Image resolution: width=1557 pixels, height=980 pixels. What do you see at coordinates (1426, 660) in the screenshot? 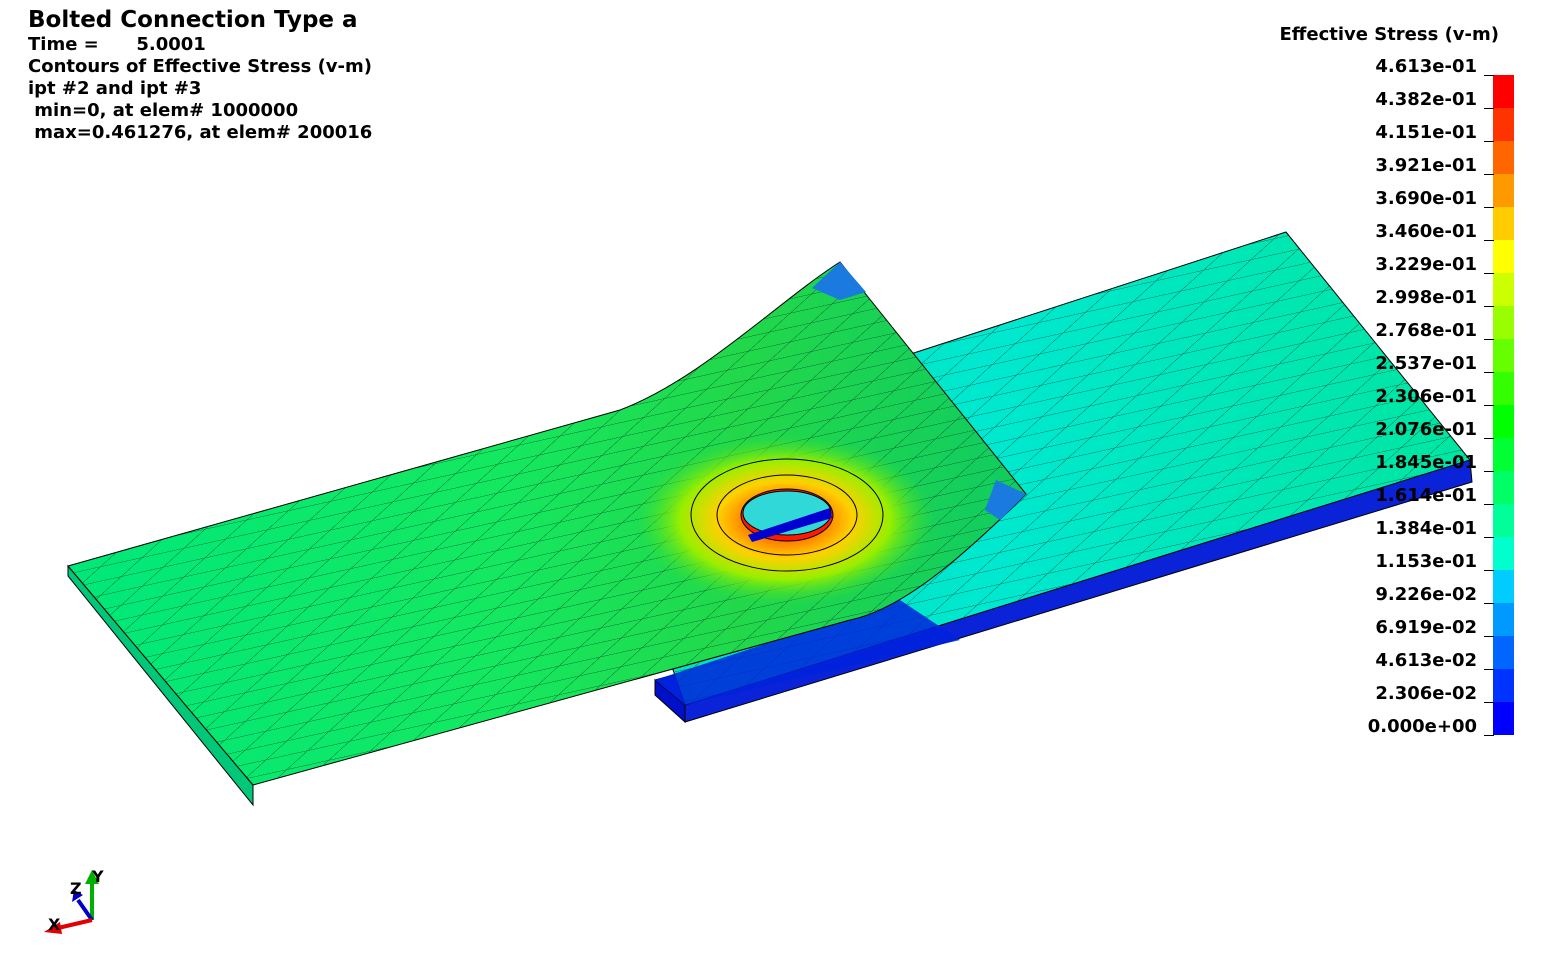
I see `legend-tick-label: 4.613e-02` at bounding box center [1426, 660].